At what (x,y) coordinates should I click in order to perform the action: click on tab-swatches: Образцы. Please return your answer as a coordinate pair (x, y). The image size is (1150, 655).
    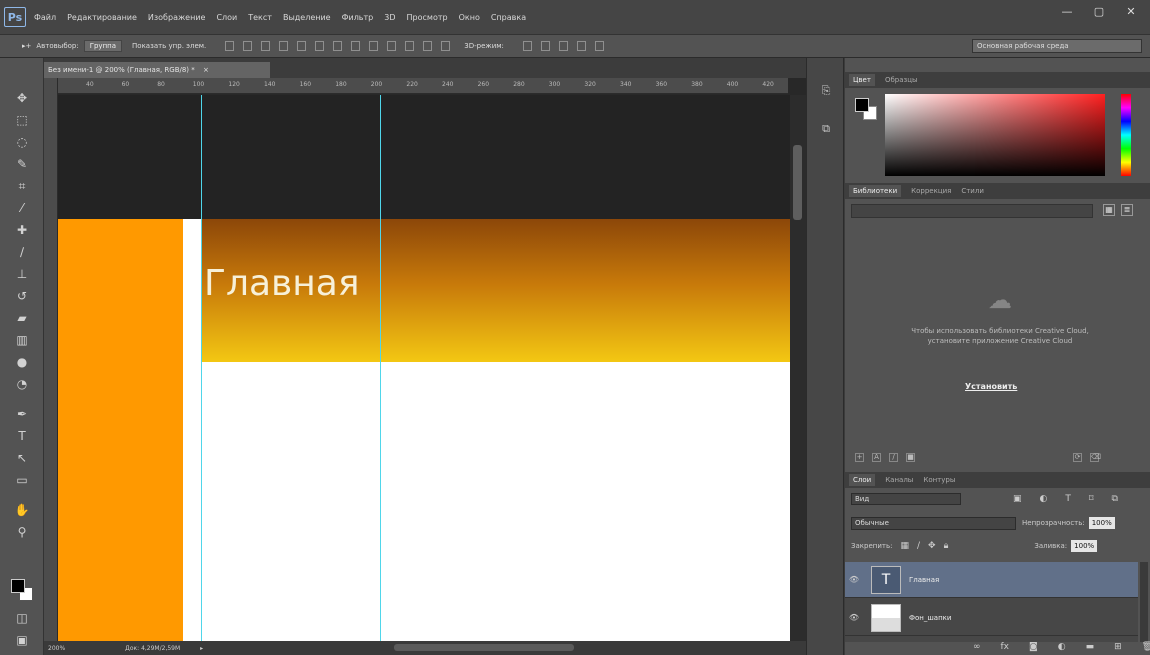
    Looking at the image, I should click on (901, 80).